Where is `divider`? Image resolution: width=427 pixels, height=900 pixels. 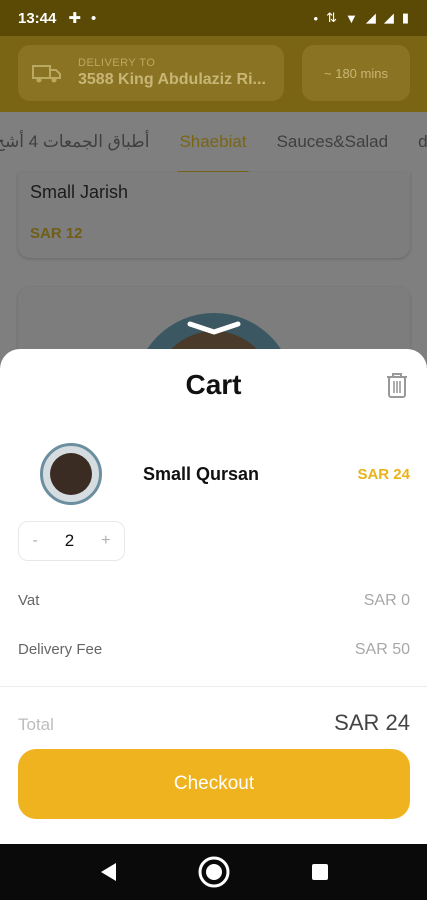
divider is located at coordinates (213, 686).